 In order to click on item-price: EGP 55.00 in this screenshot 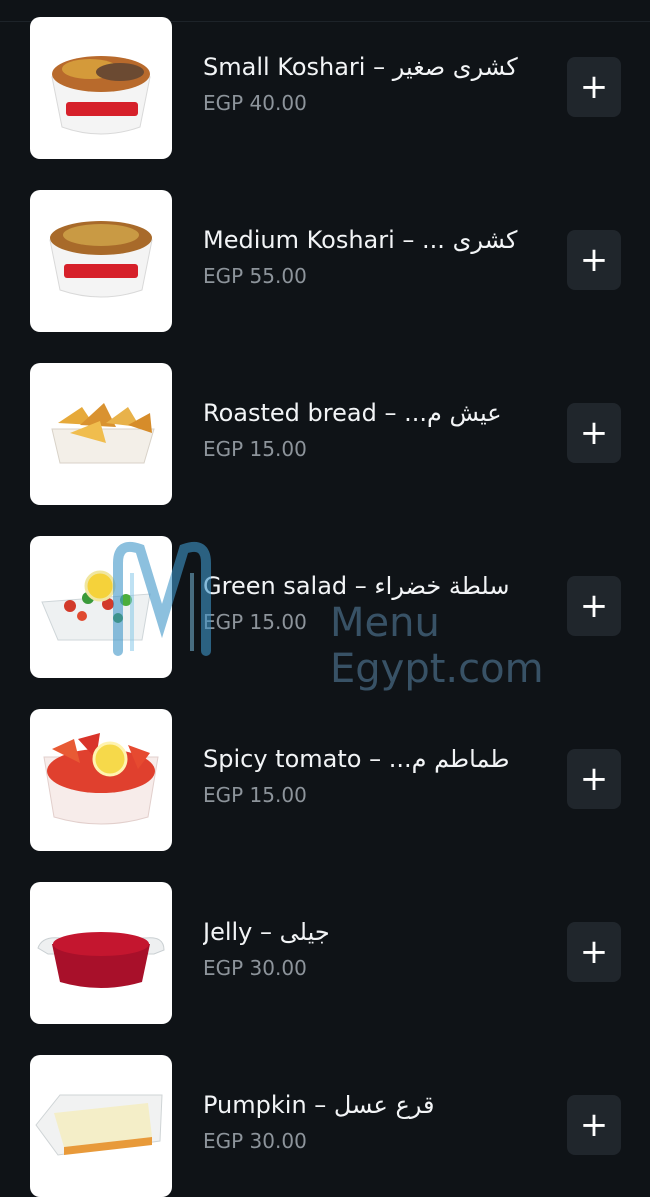, I will do `click(255, 276)`.